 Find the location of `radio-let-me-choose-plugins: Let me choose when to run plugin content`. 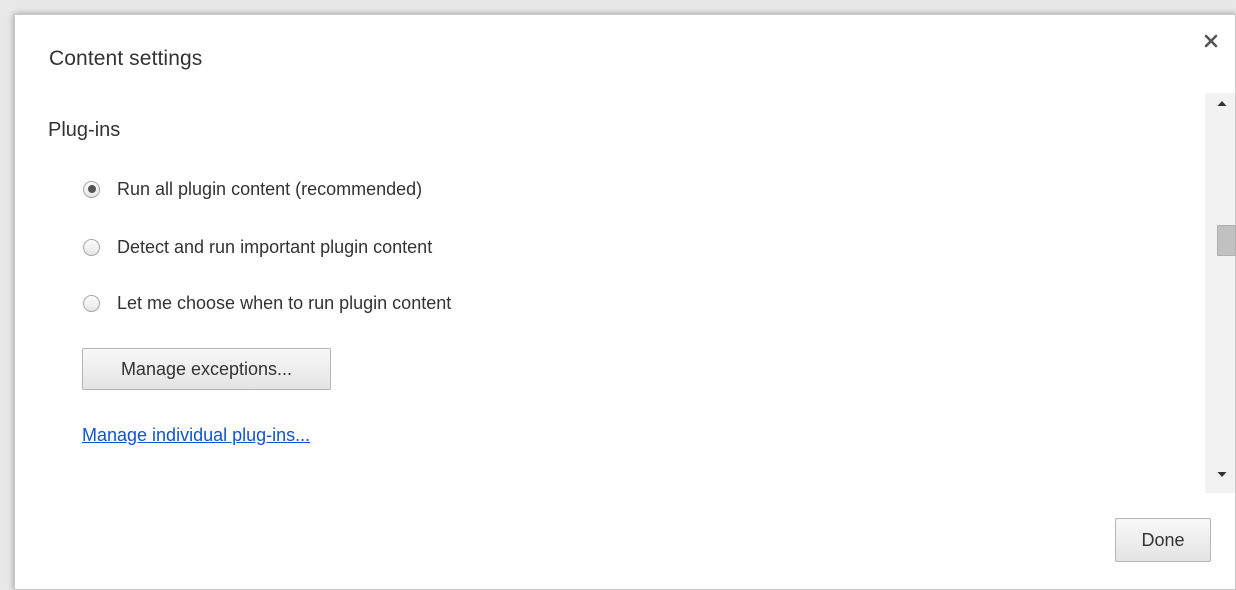

radio-let-me-choose-plugins: Let me choose when to run plugin content is located at coordinates (267, 303).